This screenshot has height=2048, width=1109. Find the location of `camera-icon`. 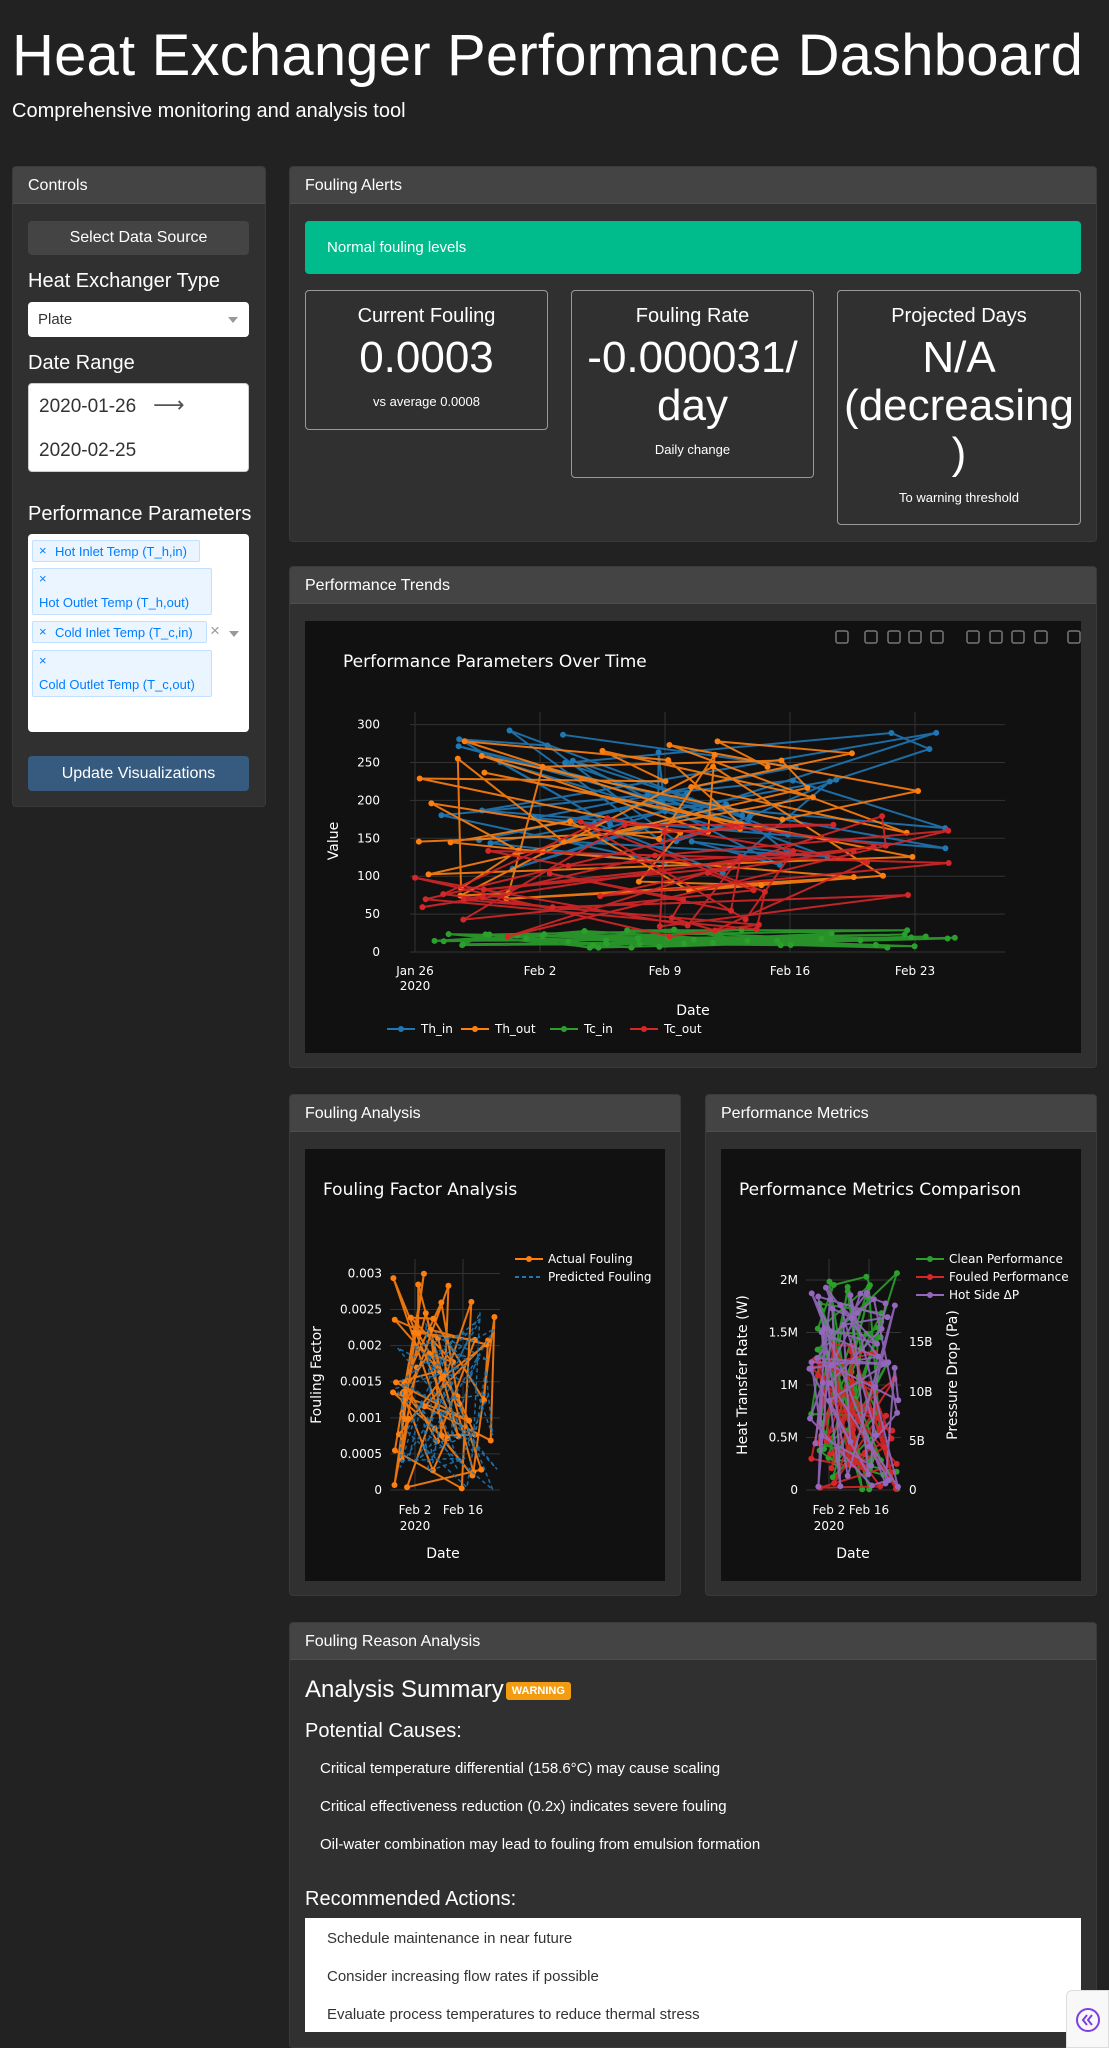

camera-icon is located at coordinates (842, 637).